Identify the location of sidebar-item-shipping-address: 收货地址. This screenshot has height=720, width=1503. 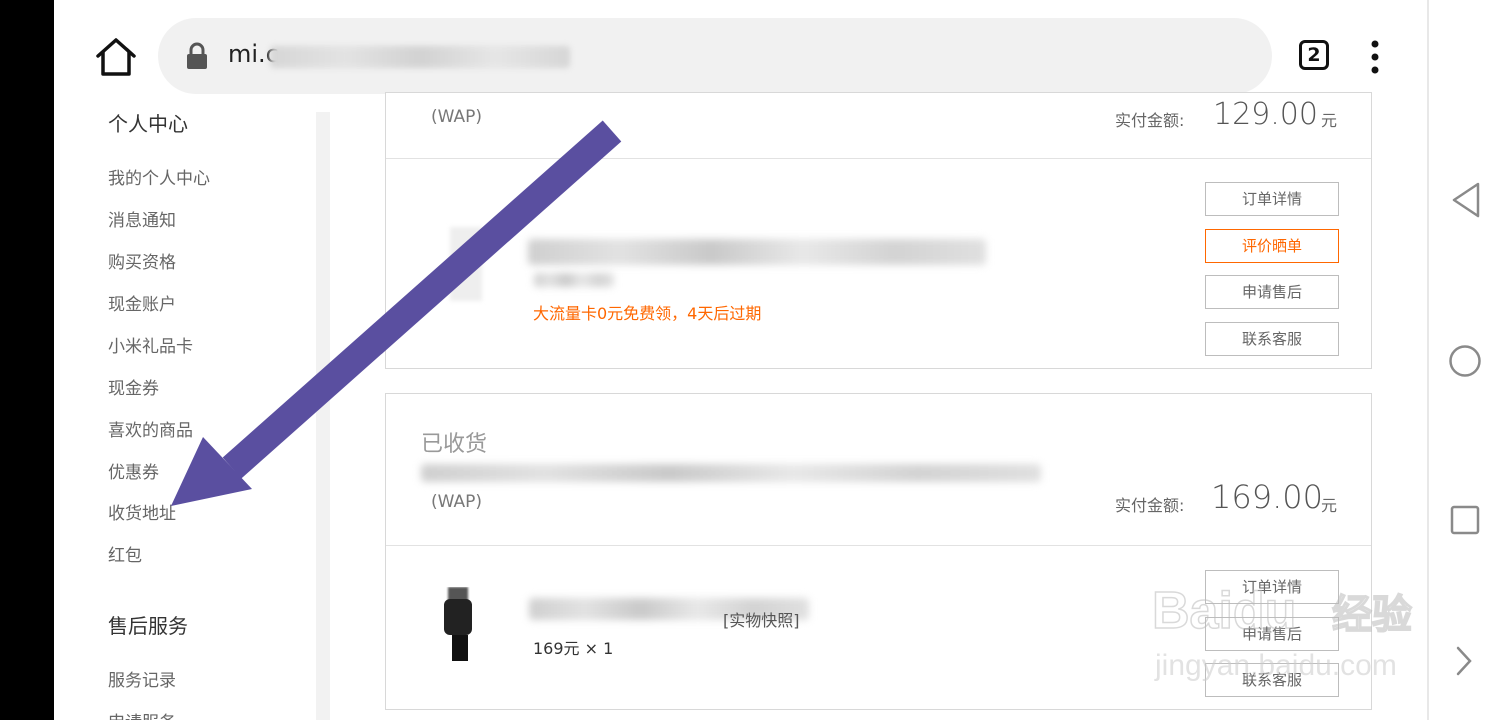
(142, 511).